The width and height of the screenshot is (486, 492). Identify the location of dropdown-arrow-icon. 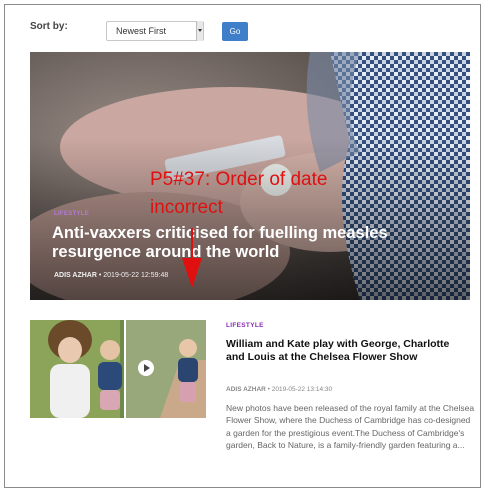
(199, 31).